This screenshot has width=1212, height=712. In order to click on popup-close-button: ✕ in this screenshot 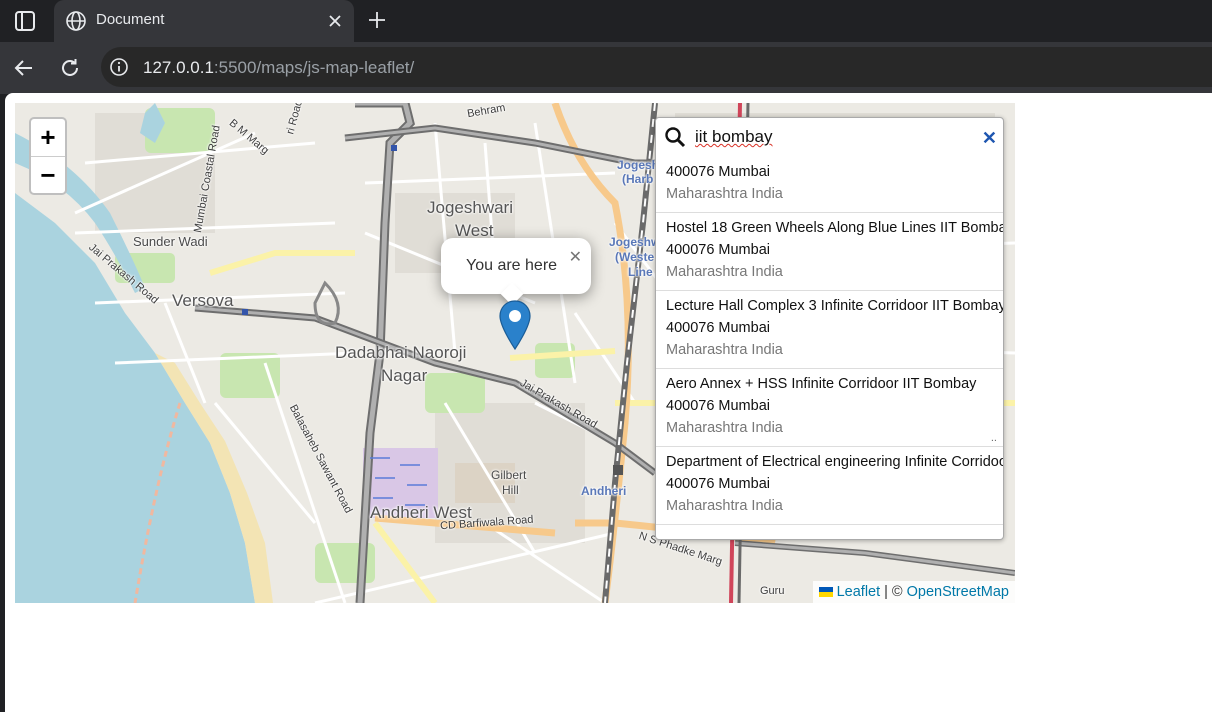, I will do `click(575, 257)`.